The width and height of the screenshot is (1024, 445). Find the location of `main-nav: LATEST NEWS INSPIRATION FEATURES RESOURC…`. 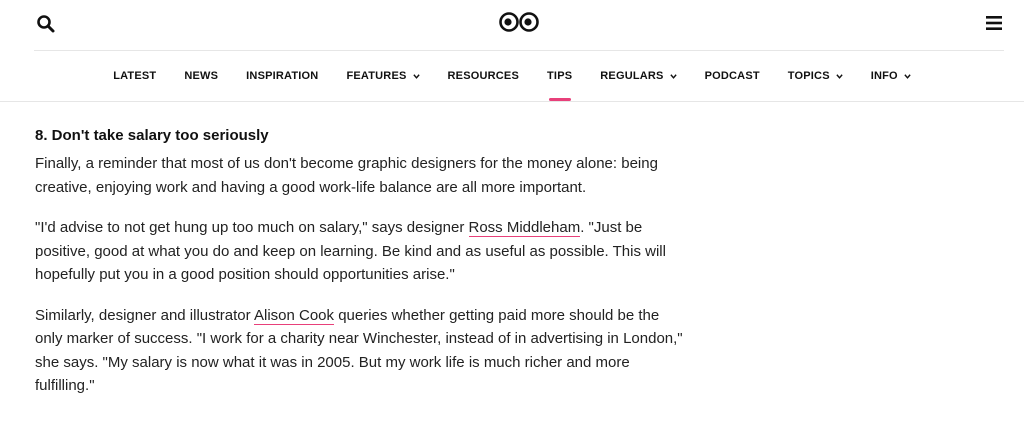

main-nav: LATEST NEWS INSPIRATION FEATURES RESOURC… is located at coordinates (512, 76).